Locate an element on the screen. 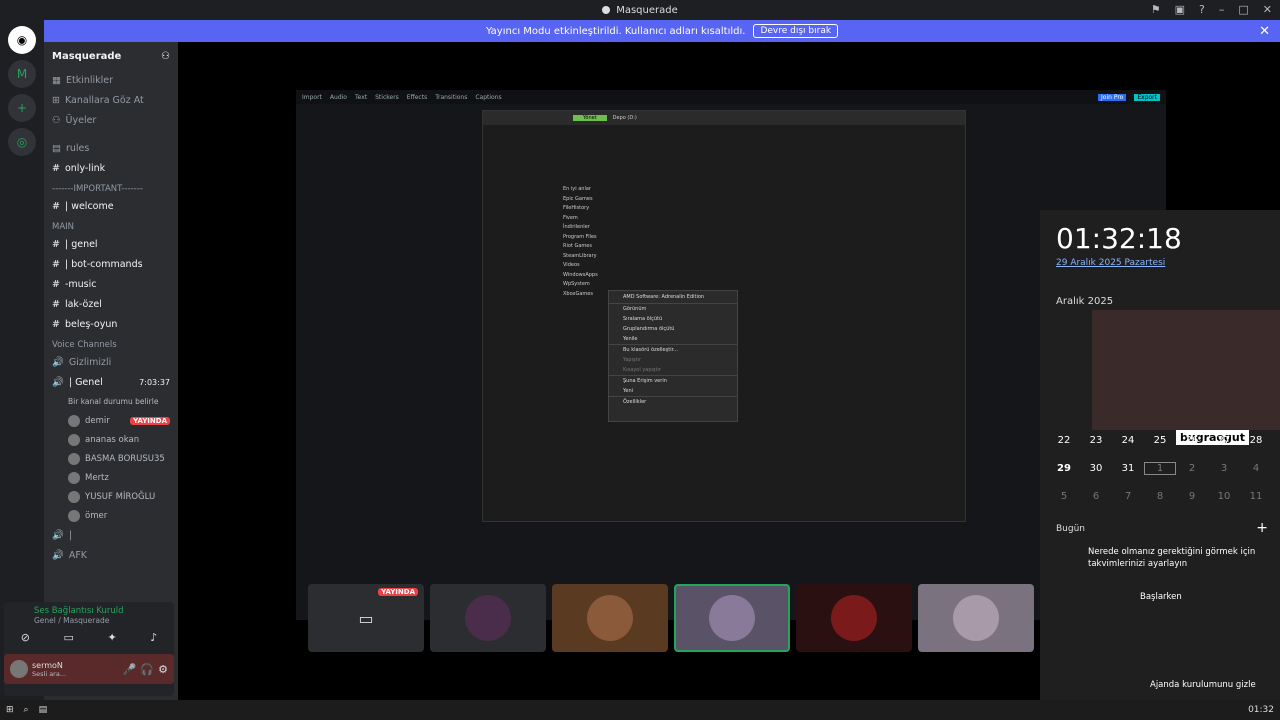  hide-agenda-link: Ajanda kurulumunu gizle is located at coordinates (1203, 685).